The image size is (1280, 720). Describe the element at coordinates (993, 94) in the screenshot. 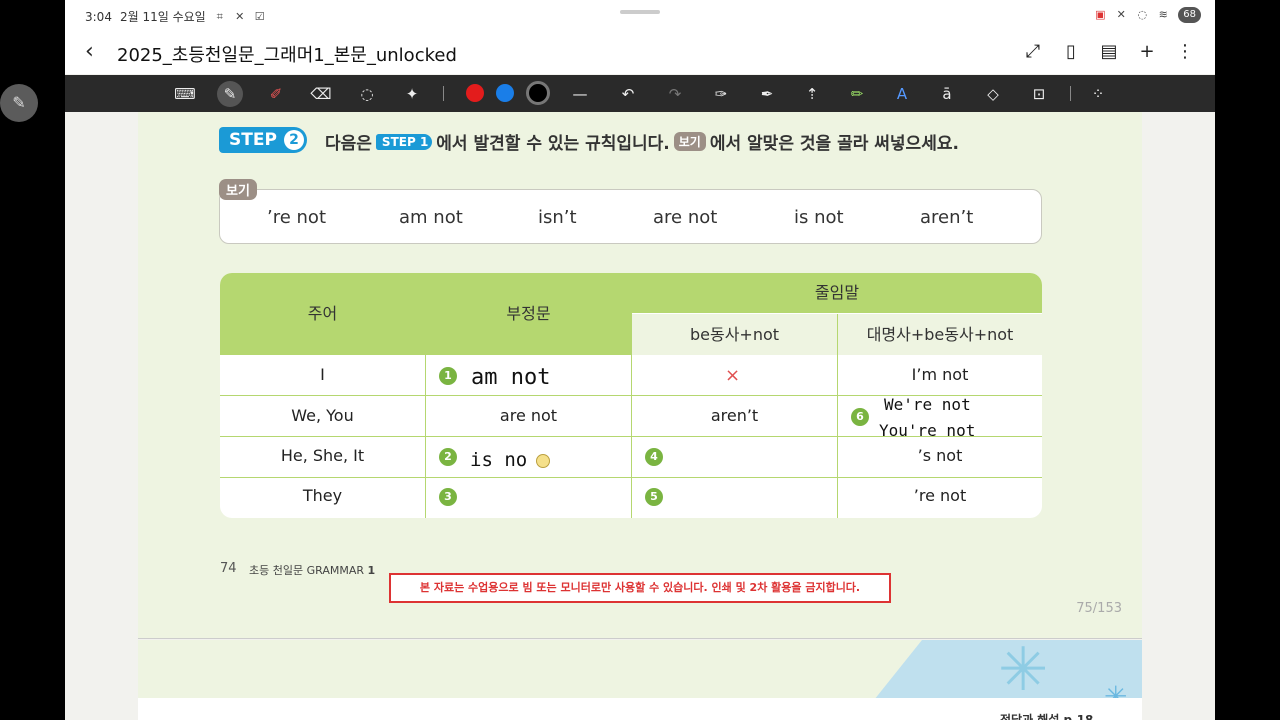

I see `shape-icon: ◇` at that location.